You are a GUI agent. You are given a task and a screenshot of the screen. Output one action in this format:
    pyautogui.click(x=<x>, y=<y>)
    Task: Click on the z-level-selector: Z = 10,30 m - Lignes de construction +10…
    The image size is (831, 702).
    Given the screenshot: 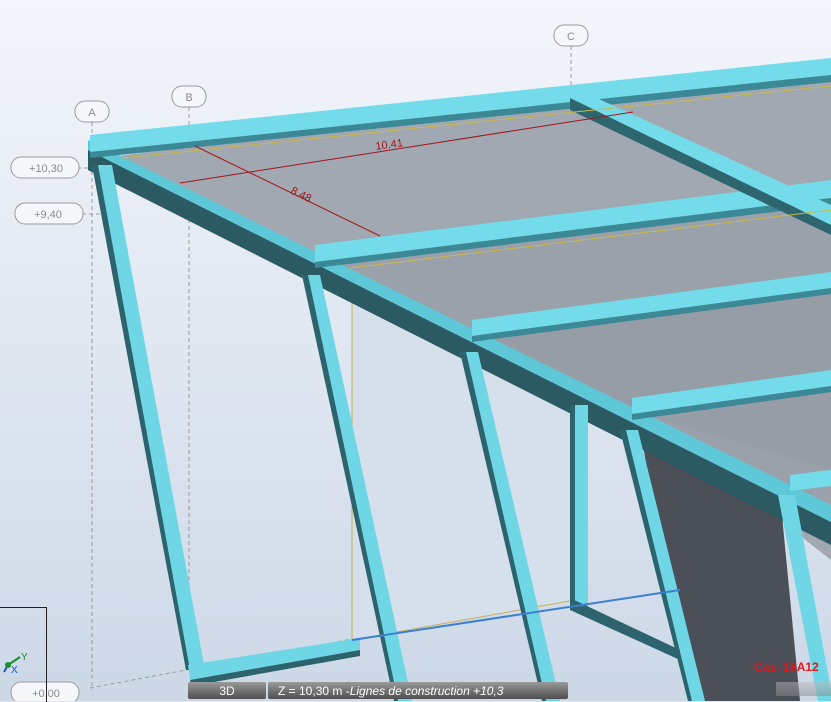 What is the action you would take?
    pyautogui.click(x=418, y=690)
    